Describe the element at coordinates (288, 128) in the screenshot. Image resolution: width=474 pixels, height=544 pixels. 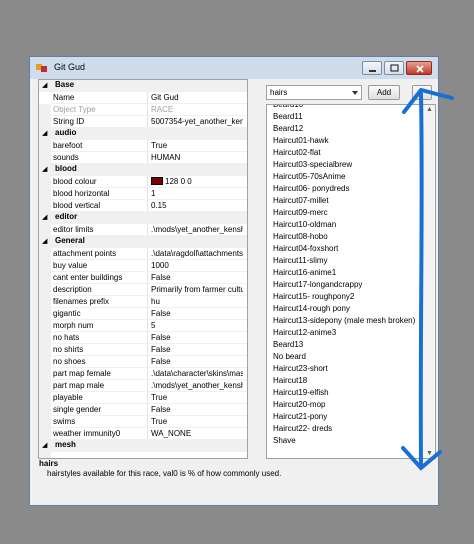
I see `list-item: Beard12` at that location.